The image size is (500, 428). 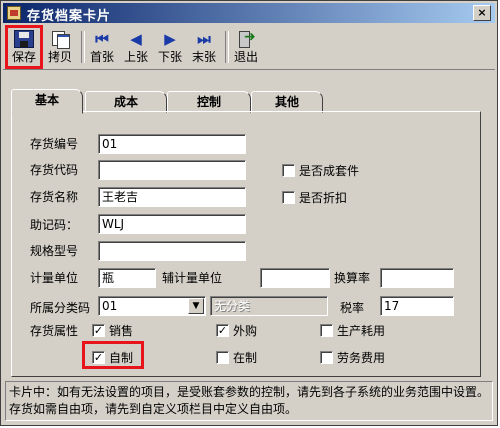 I want to click on previous-record-button: ◀ 上张, so click(x=136, y=47).